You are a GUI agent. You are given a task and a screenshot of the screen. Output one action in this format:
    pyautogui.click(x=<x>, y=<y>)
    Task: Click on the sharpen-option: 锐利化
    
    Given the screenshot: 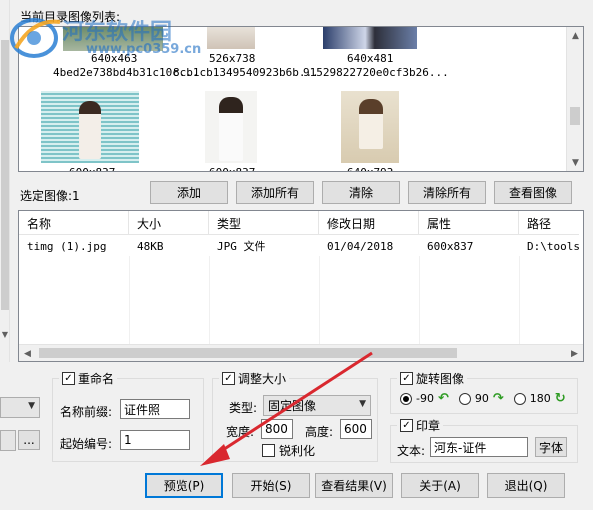 What is the action you would take?
    pyautogui.click(x=288, y=450)
    